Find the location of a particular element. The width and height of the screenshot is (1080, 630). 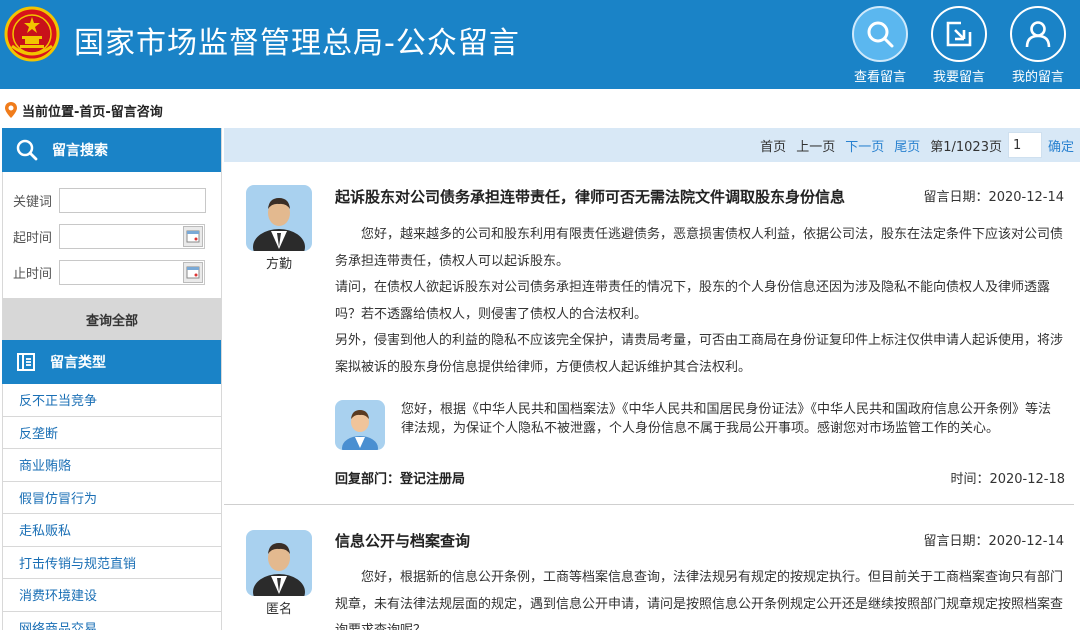

location-pin-icon is located at coordinates (11, 110).